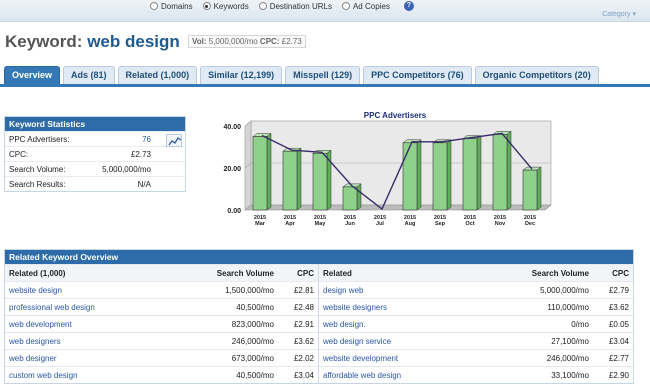 The width and height of the screenshot is (650, 385). What do you see at coordinates (300, 6) in the screenshot?
I see `radio-label: Destination URLs` at bounding box center [300, 6].